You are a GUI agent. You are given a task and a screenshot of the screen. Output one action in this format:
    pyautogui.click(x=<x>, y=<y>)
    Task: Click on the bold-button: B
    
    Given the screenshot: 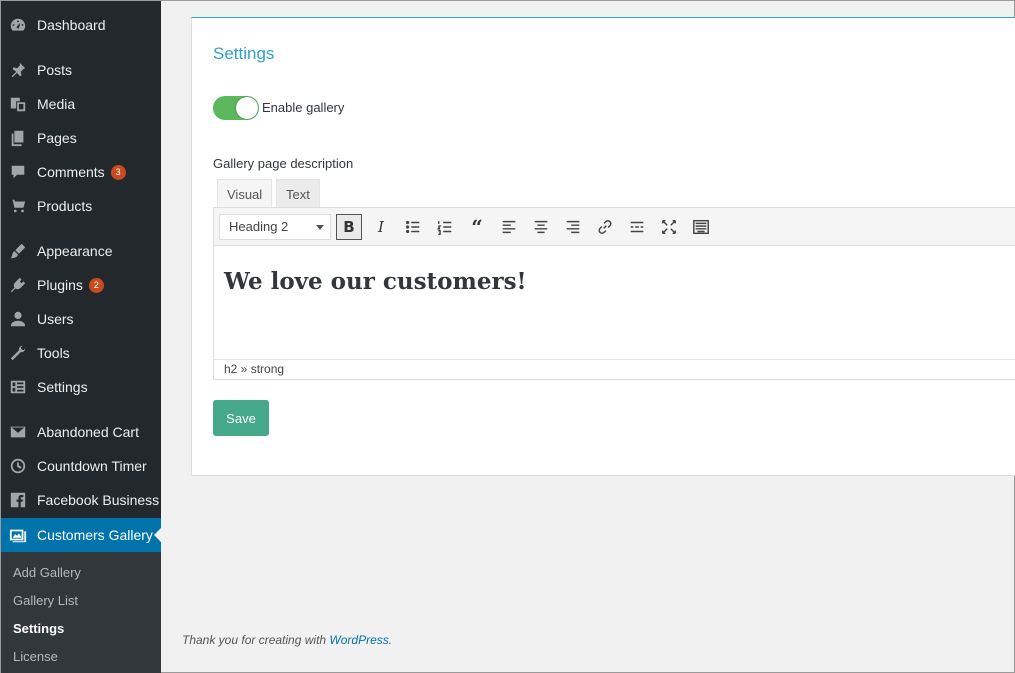 What is the action you would take?
    pyautogui.click(x=349, y=227)
    